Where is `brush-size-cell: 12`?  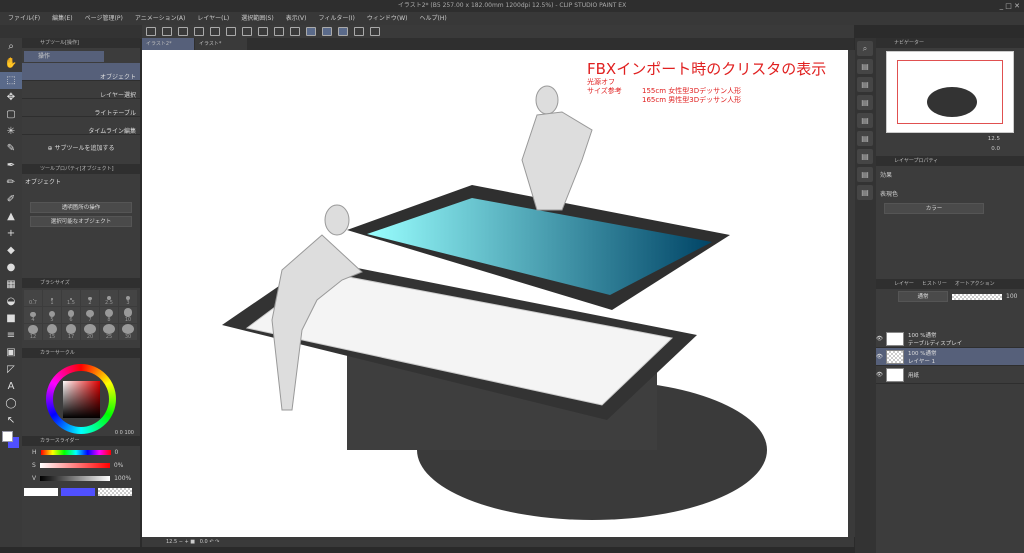 brush-size-cell: 12 is located at coordinates (33, 332).